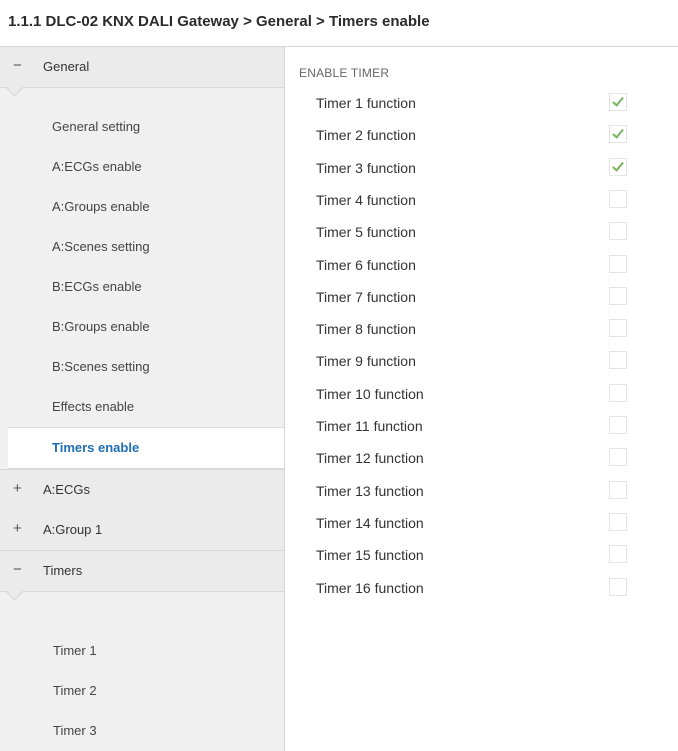  What do you see at coordinates (481, 361) in the screenshot?
I see `timer-row: Timer 9 function` at bounding box center [481, 361].